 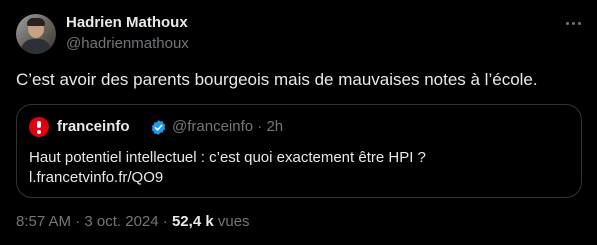 What do you see at coordinates (36, 46) in the screenshot?
I see `avatar-body` at bounding box center [36, 46].